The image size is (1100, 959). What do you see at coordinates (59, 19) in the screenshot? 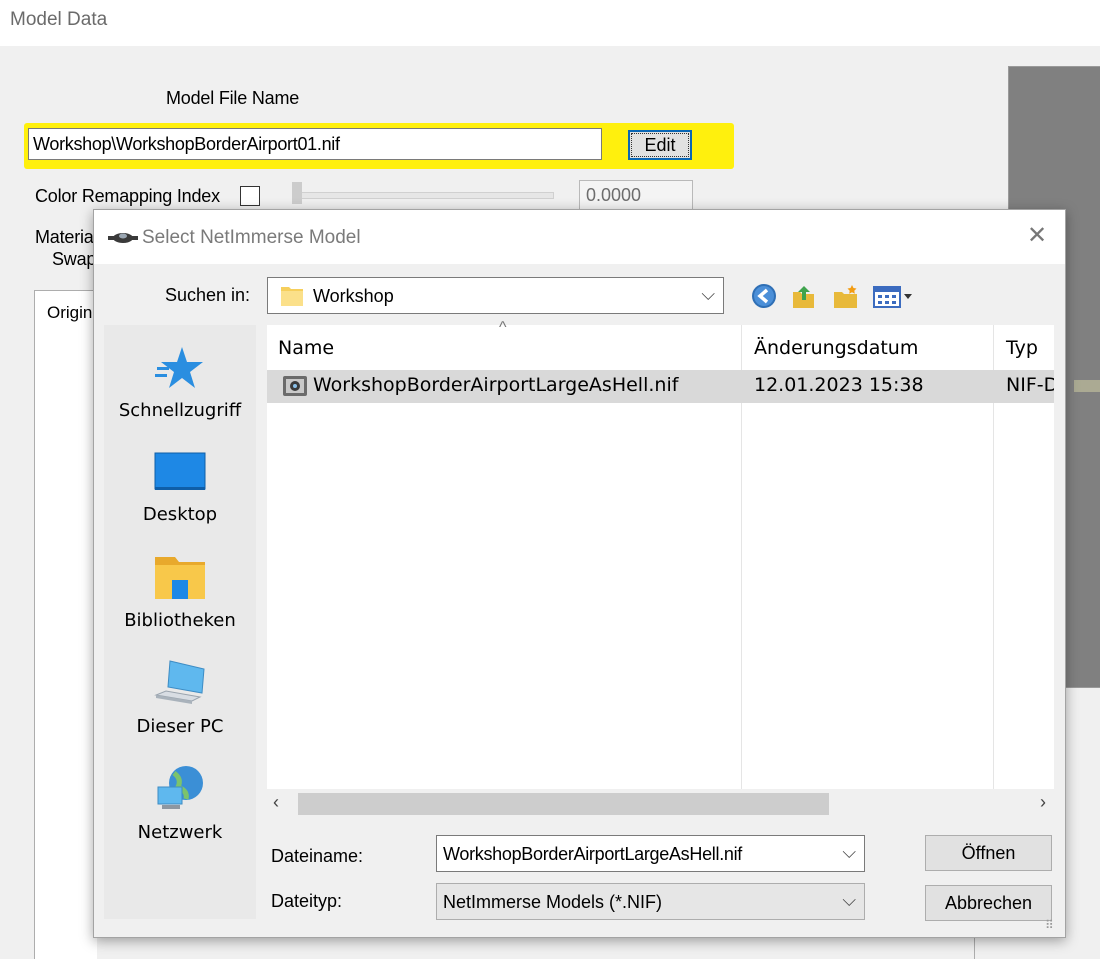
I see `window-title: Model Data` at bounding box center [59, 19].